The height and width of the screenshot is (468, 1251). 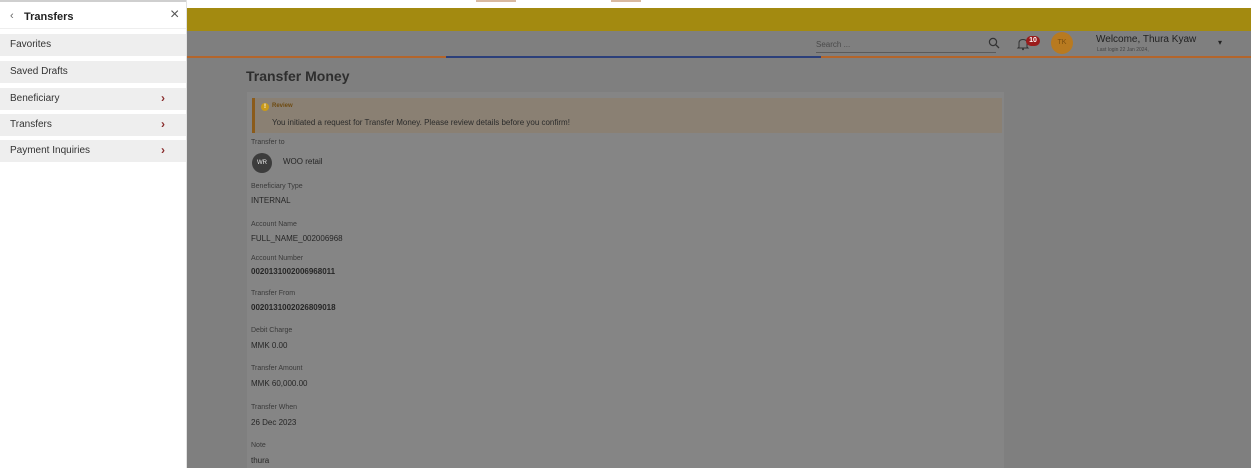 What do you see at coordinates (93, 1) in the screenshot?
I see `sidebar-top-line` at bounding box center [93, 1].